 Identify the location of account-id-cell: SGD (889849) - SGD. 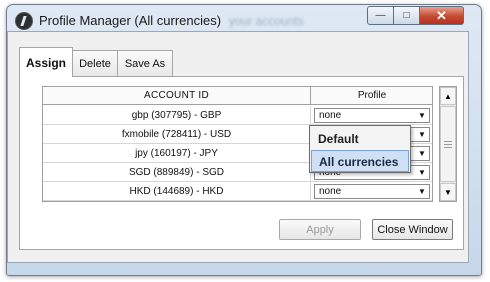
(177, 172).